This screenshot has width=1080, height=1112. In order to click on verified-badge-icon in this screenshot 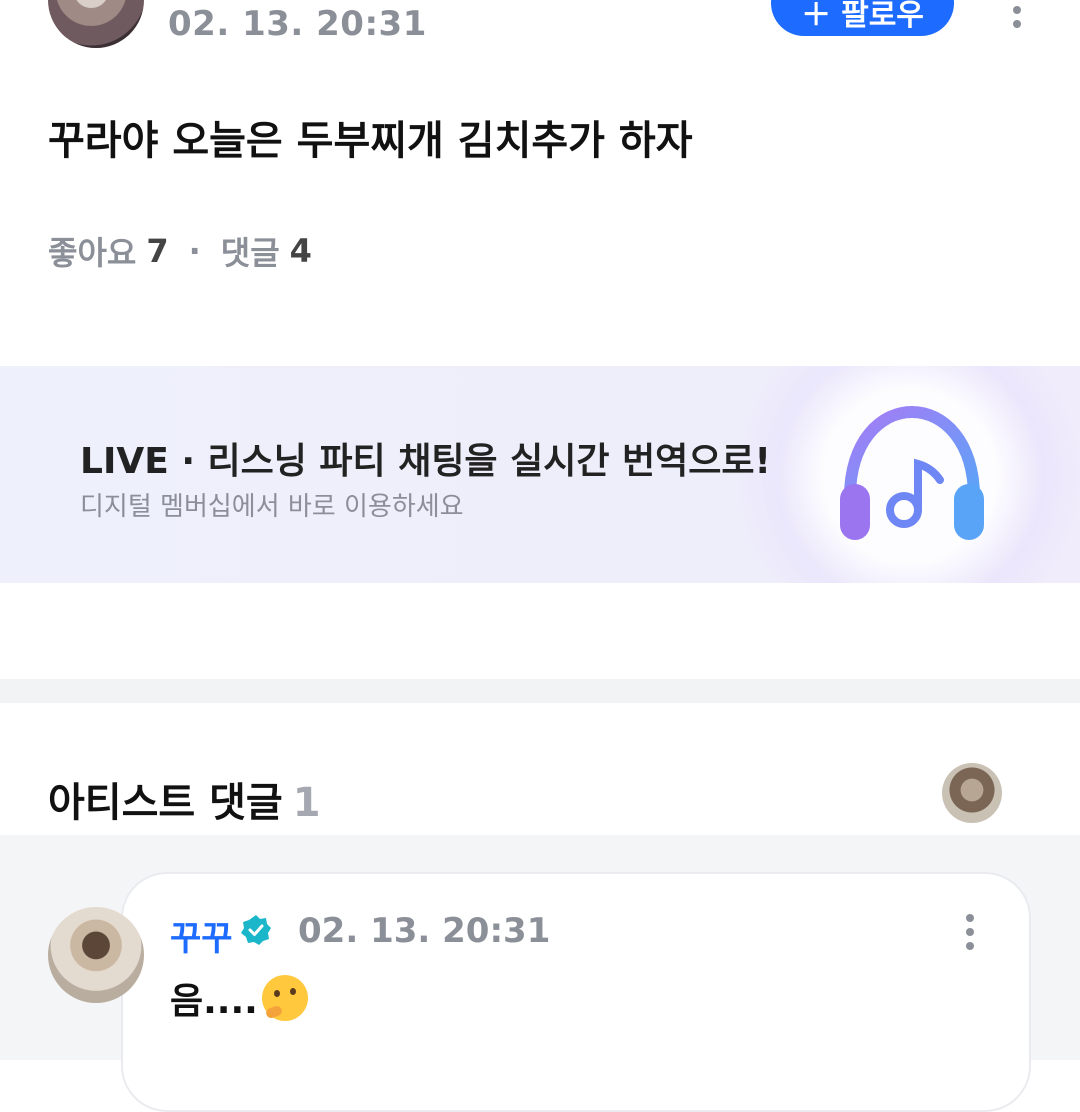, I will do `click(256, 930)`.